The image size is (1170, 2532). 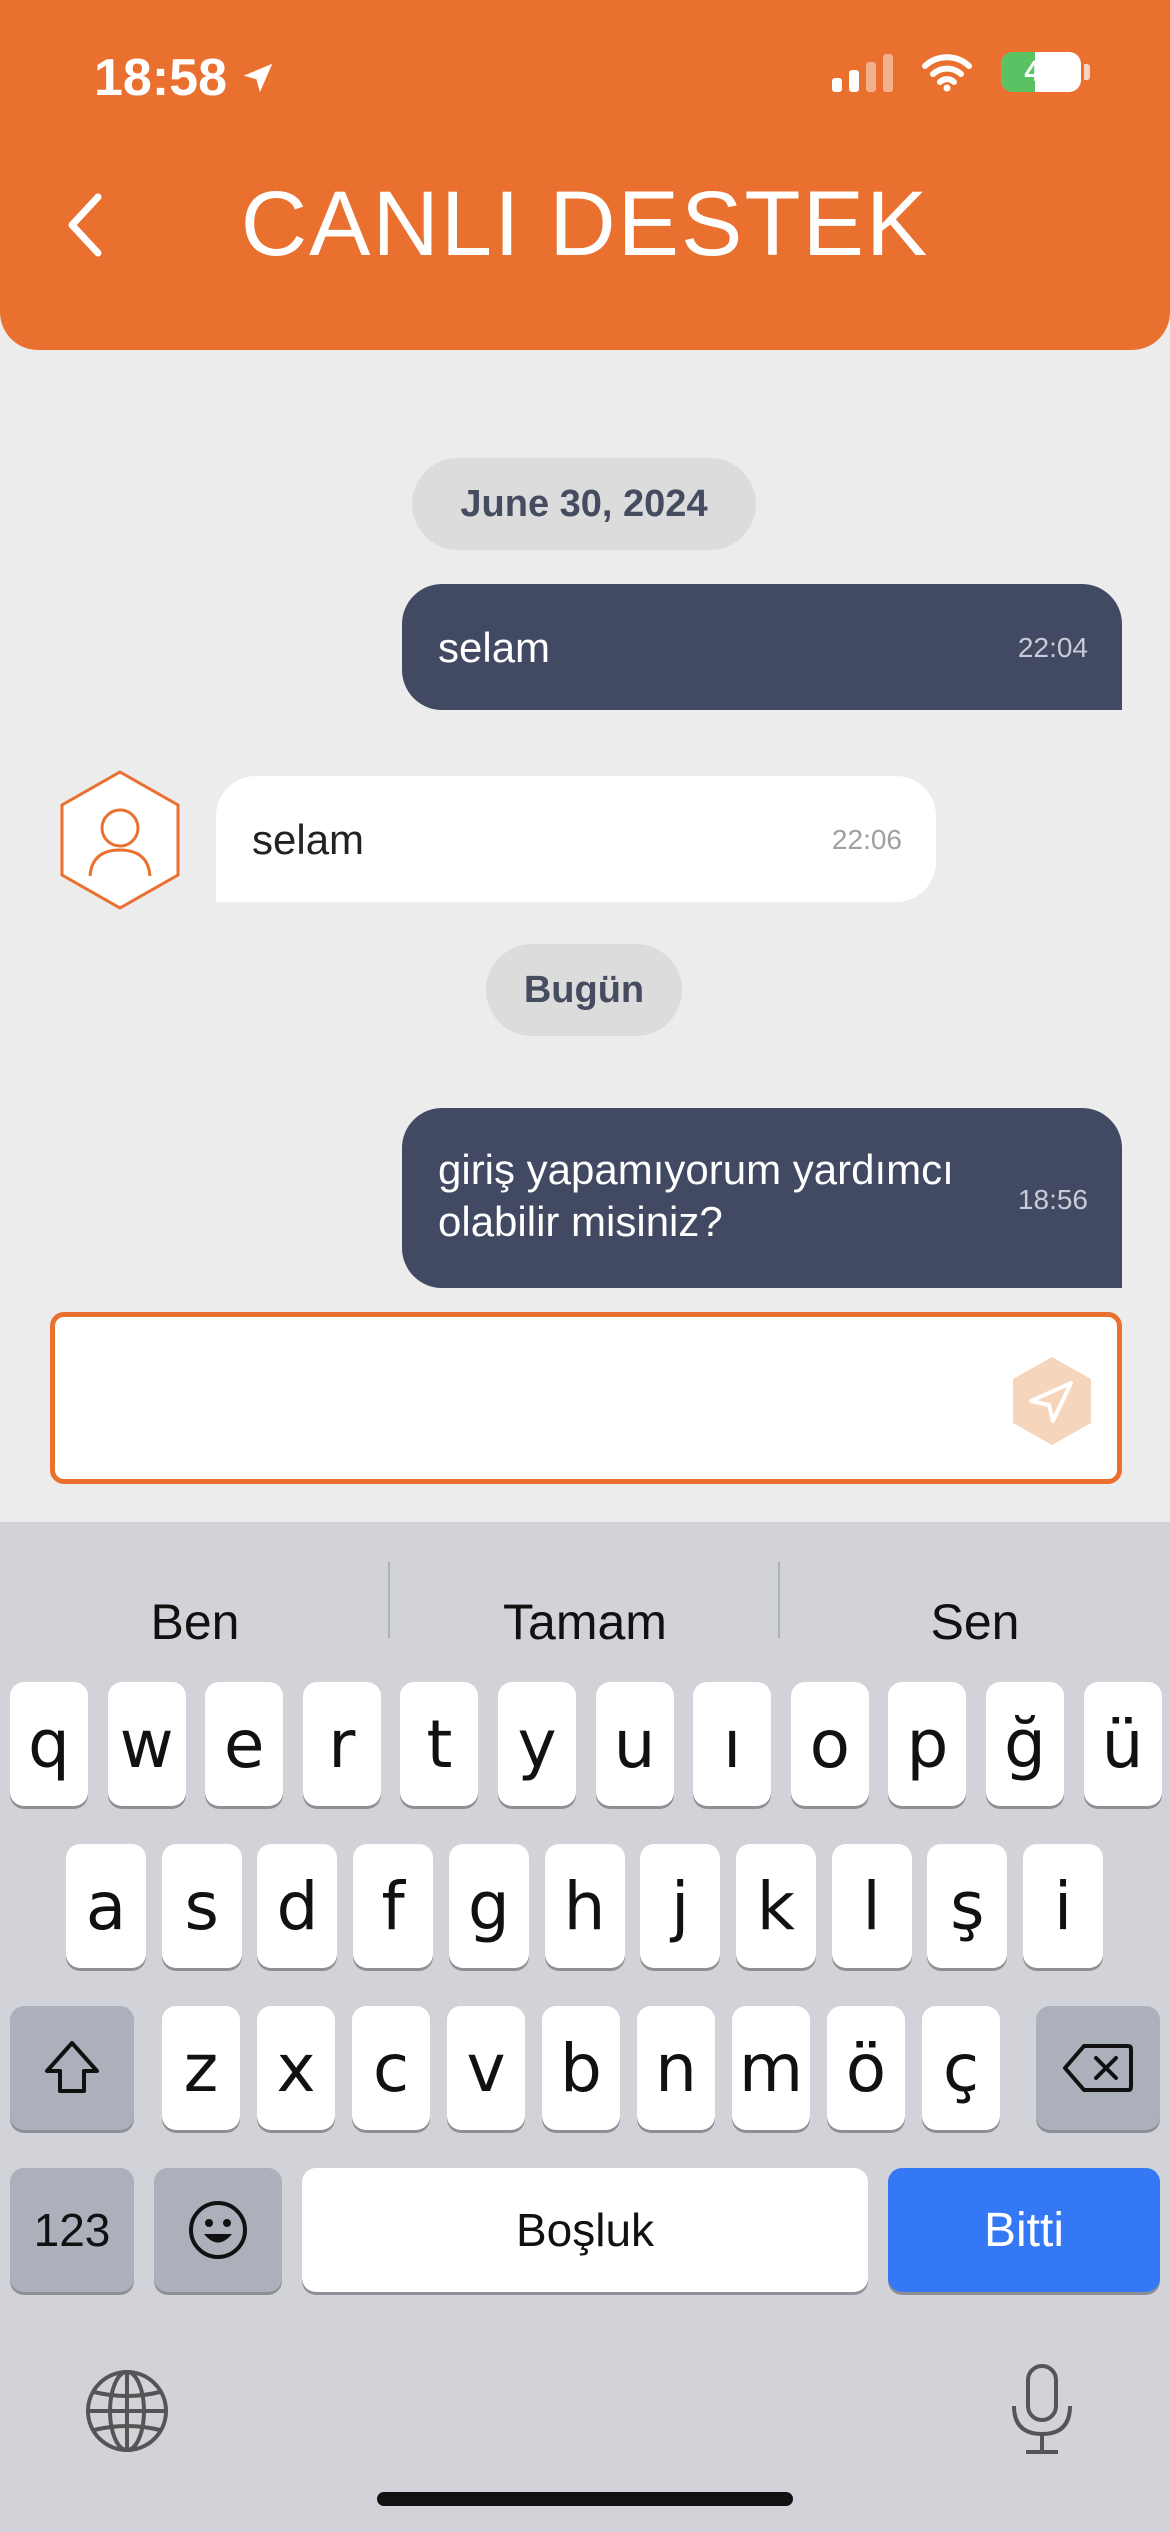 What do you see at coordinates (1042, 2410) in the screenshot?
I see `microphone-icon` at bounding box center [1042, 2410].